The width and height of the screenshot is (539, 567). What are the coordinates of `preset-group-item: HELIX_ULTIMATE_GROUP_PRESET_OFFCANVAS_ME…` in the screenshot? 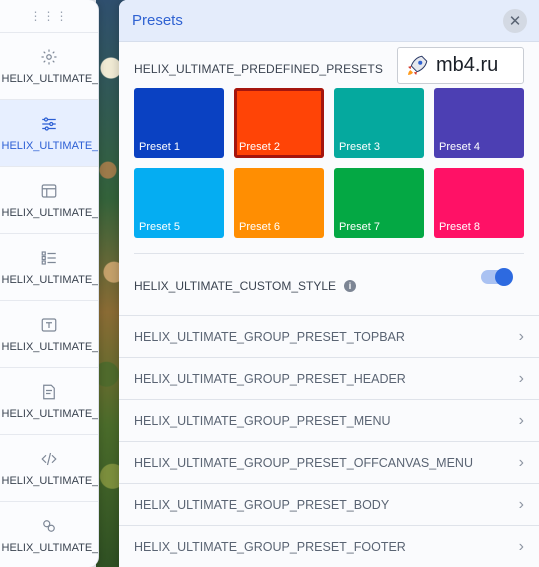 It's located at (329, 462).